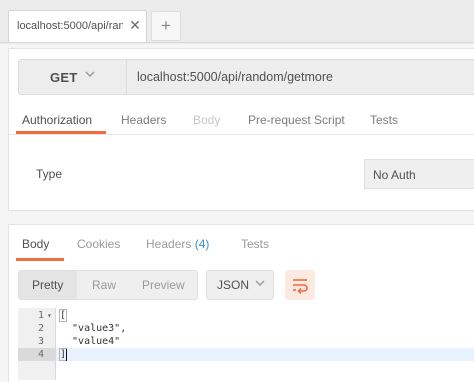 This screenshot has height=382, width=474. I want to click on tab-pre-request-script: Pre-request Script, so click(296, 120).